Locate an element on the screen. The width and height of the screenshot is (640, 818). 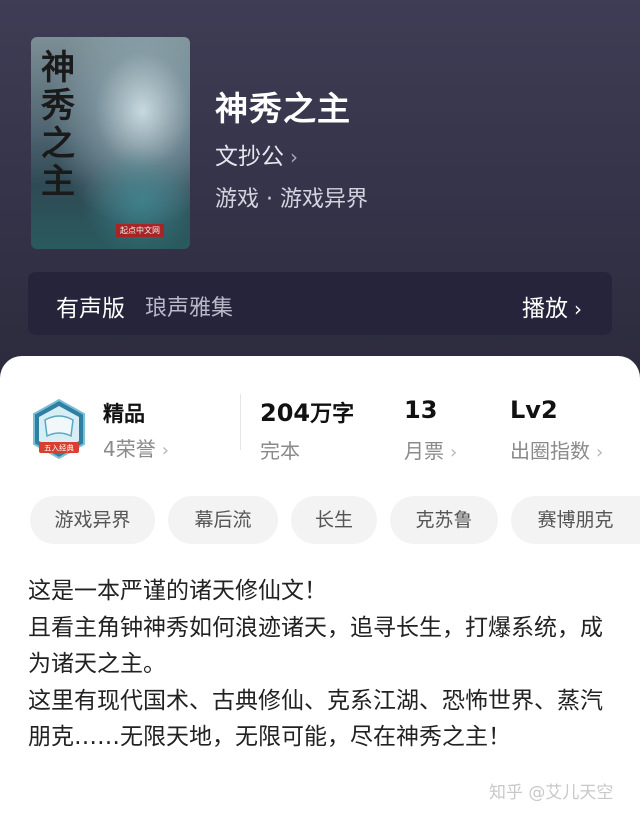
level-value: Lv2 is located at coordinates (534, 410).